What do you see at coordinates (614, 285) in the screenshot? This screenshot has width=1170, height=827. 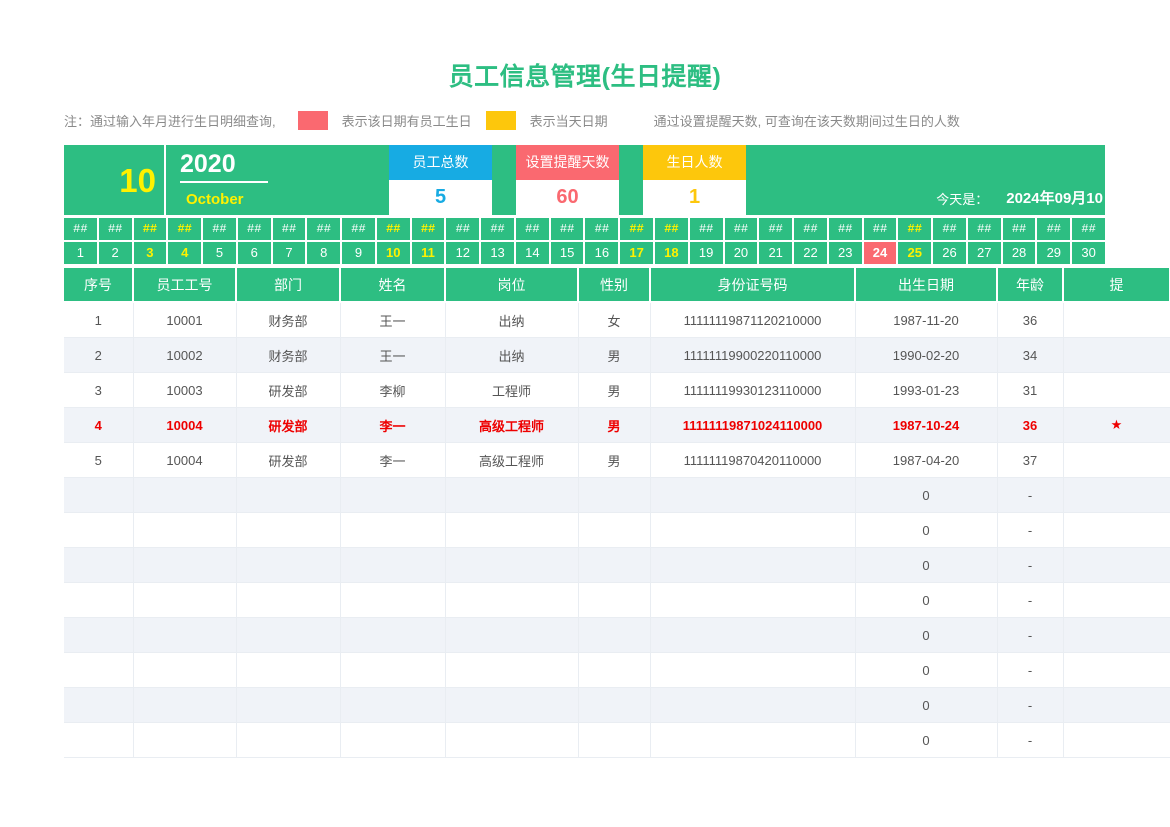 I see `table-header-cell: 性别` at bounding box center [614, 285].